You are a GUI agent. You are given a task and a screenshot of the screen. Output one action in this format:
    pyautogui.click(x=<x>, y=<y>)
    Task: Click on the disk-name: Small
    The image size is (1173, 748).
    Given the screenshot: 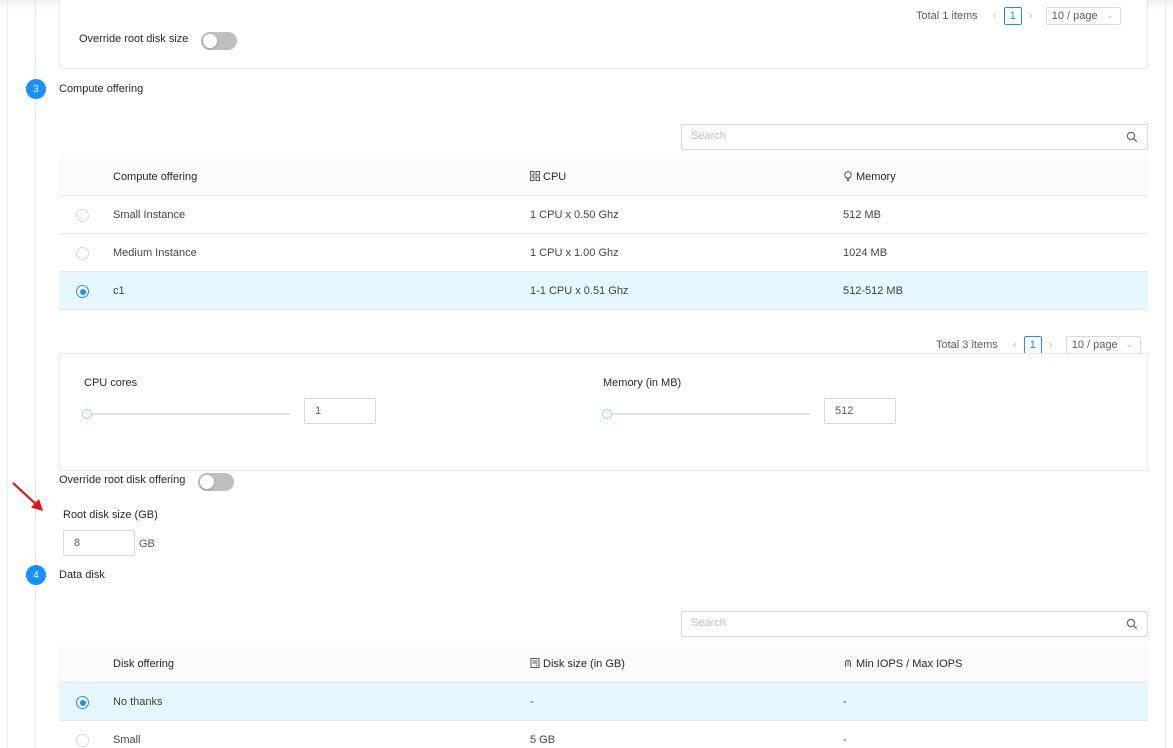 What is the action you would take?
    pyautogui.click(x=127, y=740)
    